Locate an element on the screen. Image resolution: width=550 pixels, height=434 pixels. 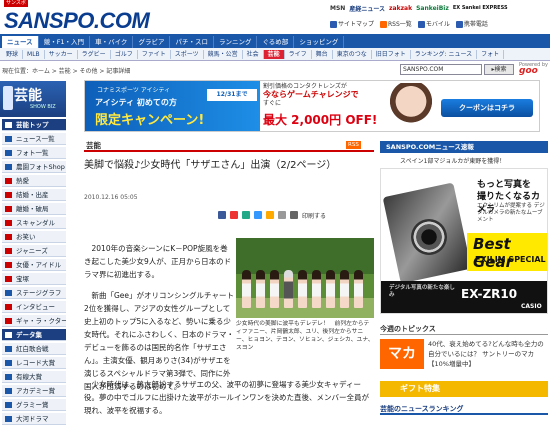
sidebar-item: ニュース一覧 is located at coordinates (34, 139).